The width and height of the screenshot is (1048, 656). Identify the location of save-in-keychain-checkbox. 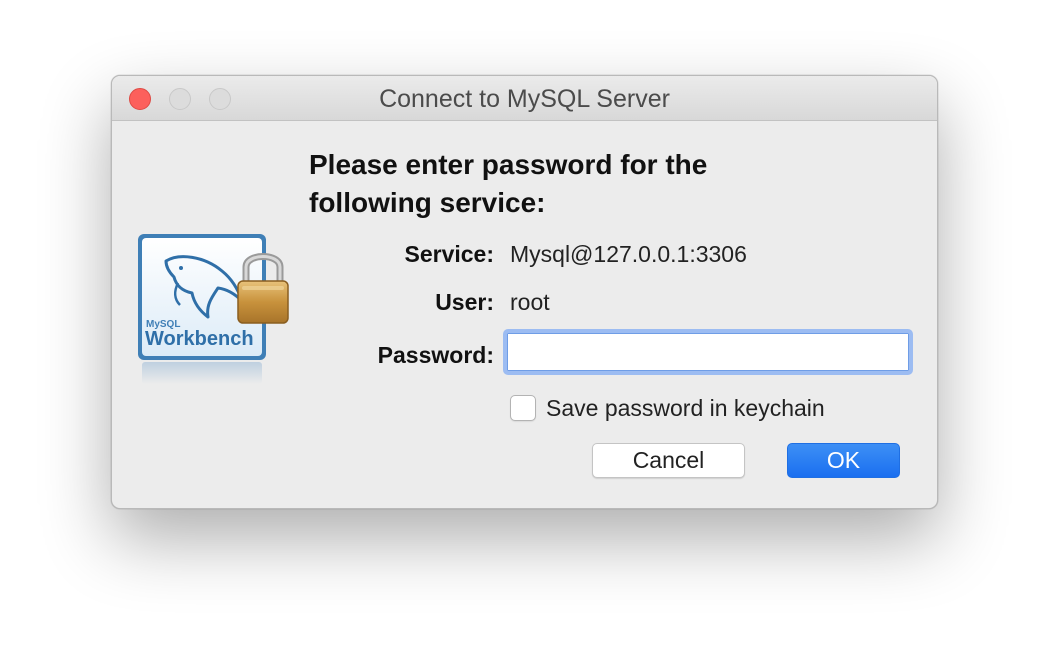
(523, 408).